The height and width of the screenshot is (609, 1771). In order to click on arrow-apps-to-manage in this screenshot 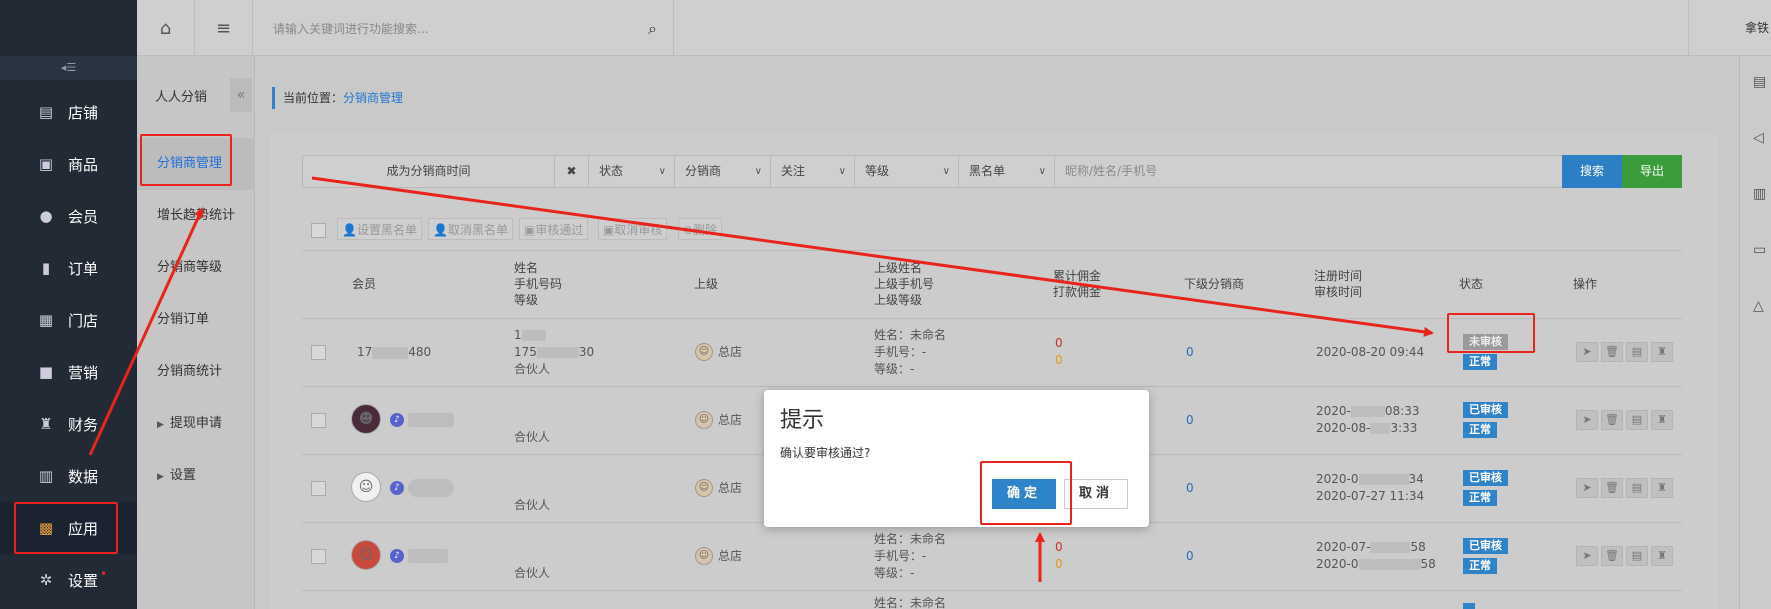, I will do `click(146, 331)`.